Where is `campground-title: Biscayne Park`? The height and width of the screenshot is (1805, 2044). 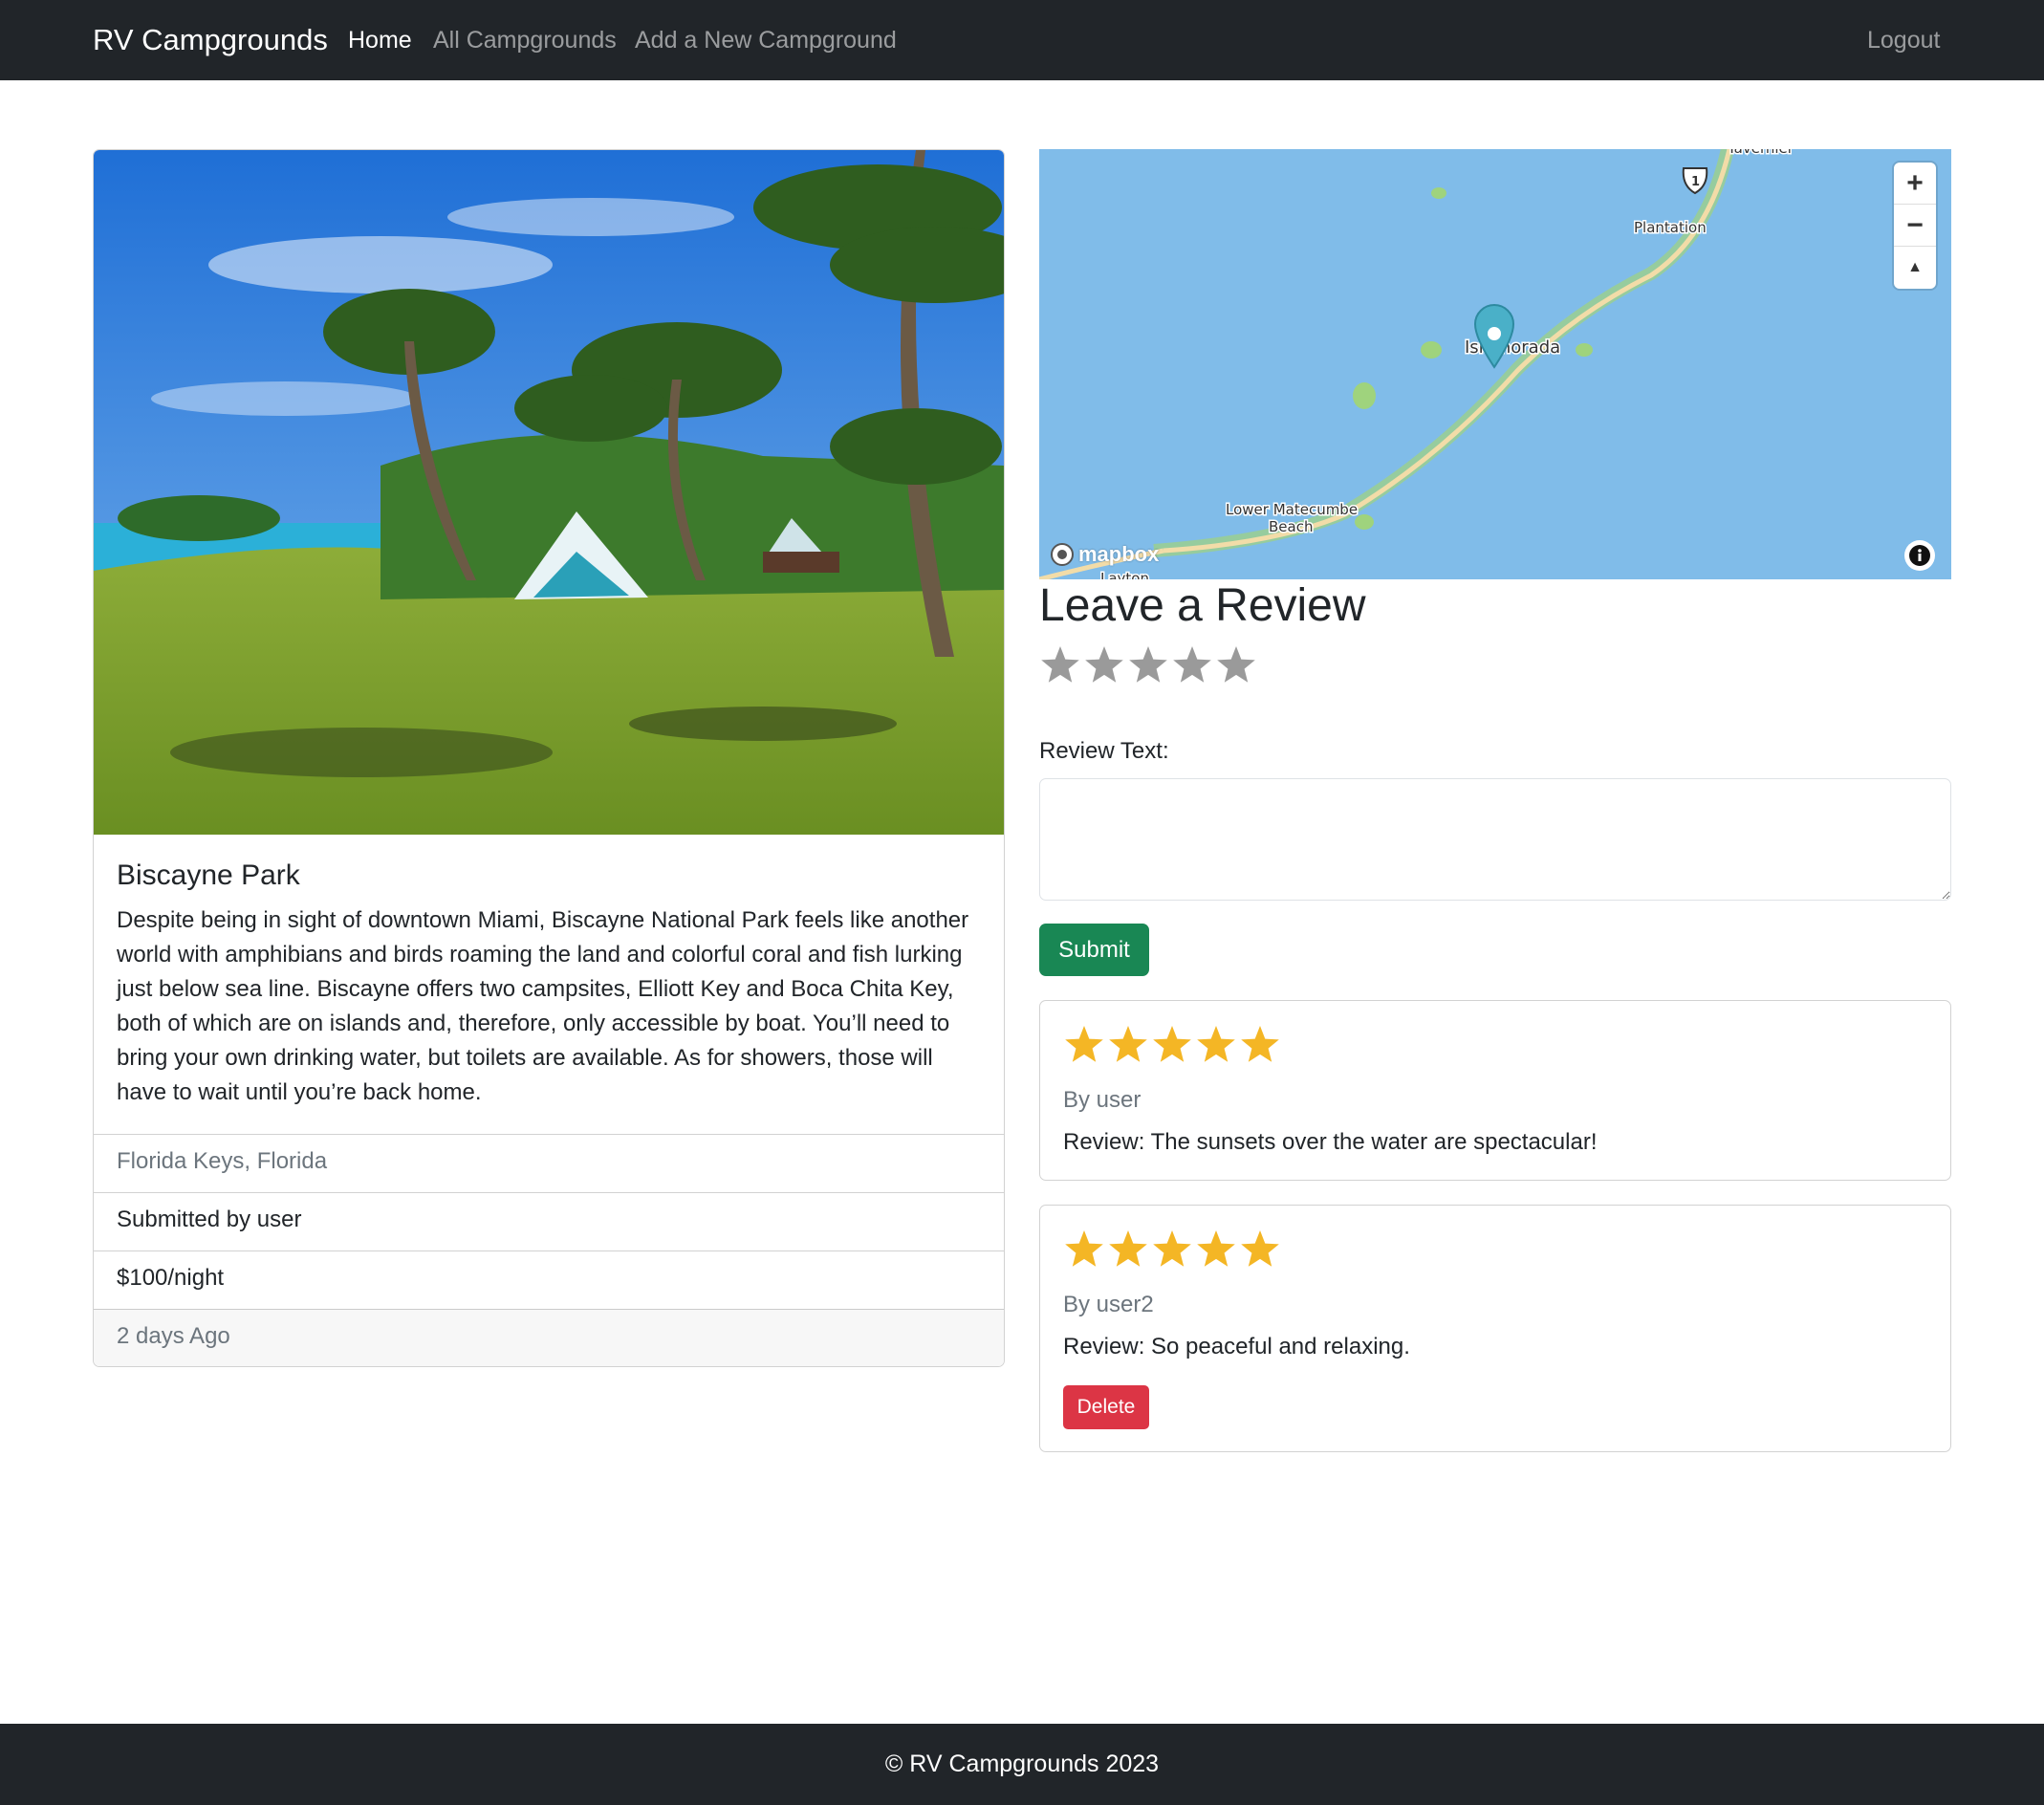
campground-title: Biscayne Park is located at coordinates (209, 875).